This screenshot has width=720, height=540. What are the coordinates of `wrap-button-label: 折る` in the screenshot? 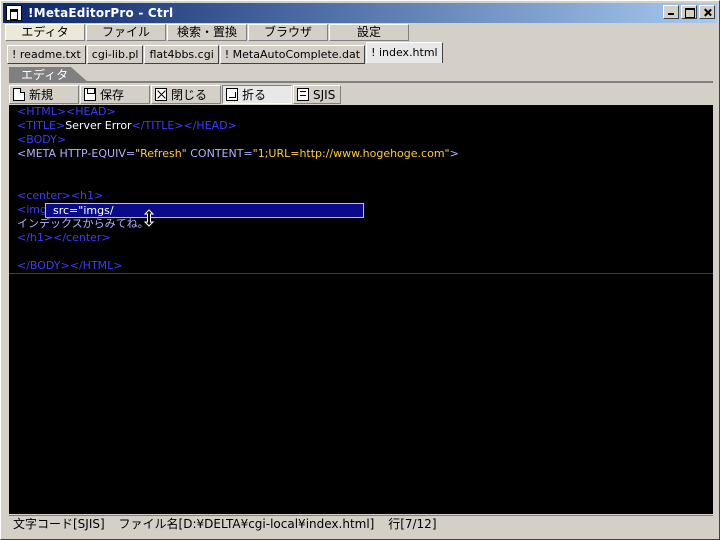 It's located at (254, 95).